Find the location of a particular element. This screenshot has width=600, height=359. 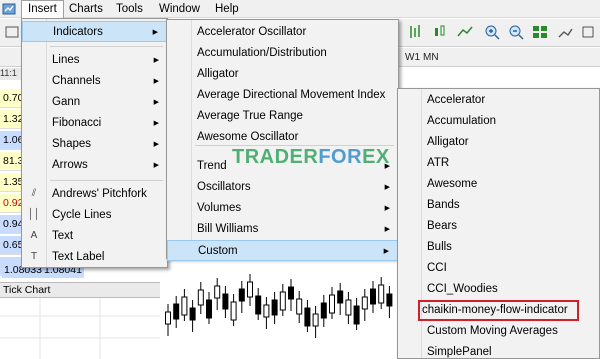

menu-item-label: Bands is located at coordinates (443, 205).